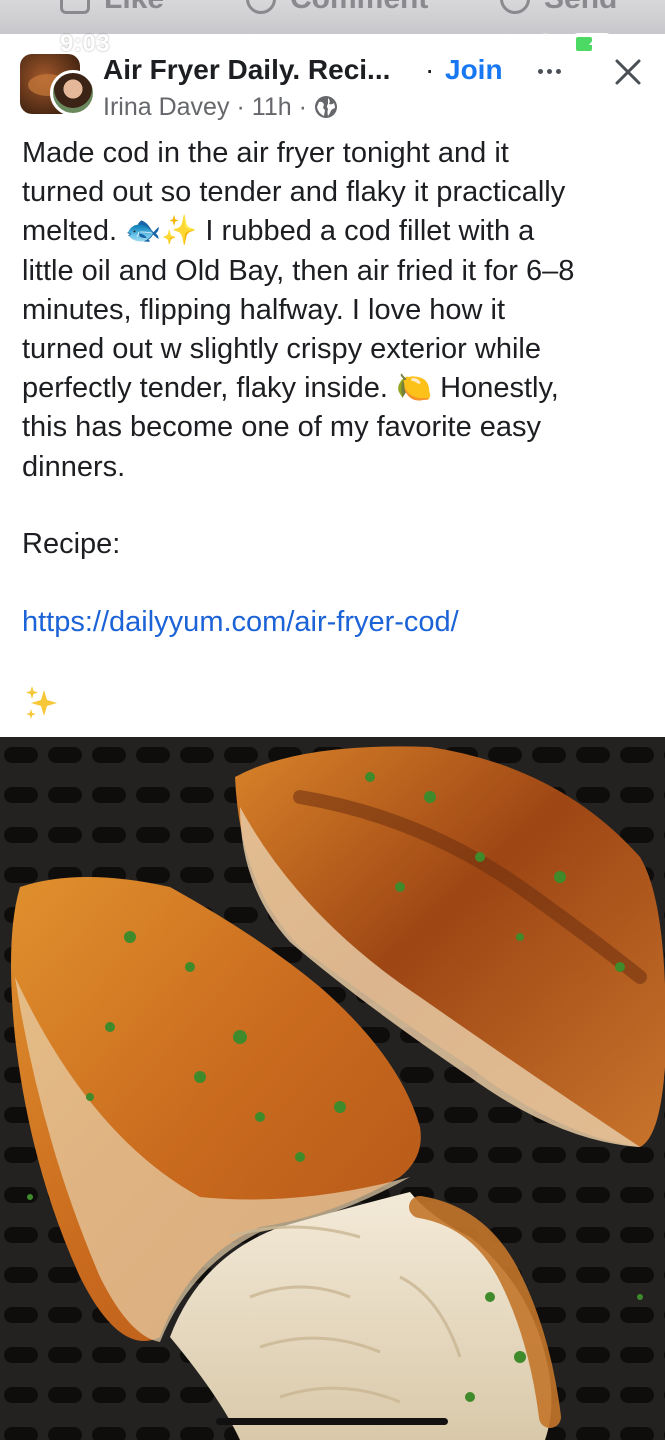 The width and height of the screenshot is (665, 1440). What do you see at coordinates (74, 466) in the screenshot?
I see `post-line: dinners.` at bounding box center [74, 466].